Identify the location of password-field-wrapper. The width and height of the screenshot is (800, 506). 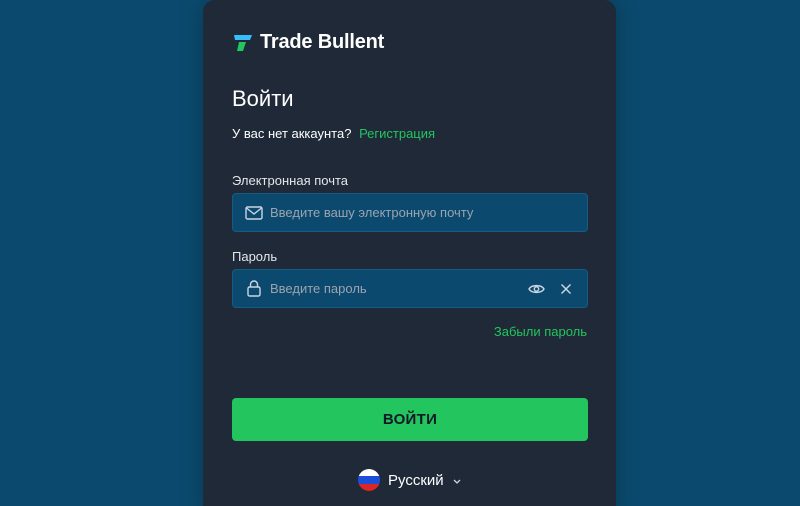
(410, 288).